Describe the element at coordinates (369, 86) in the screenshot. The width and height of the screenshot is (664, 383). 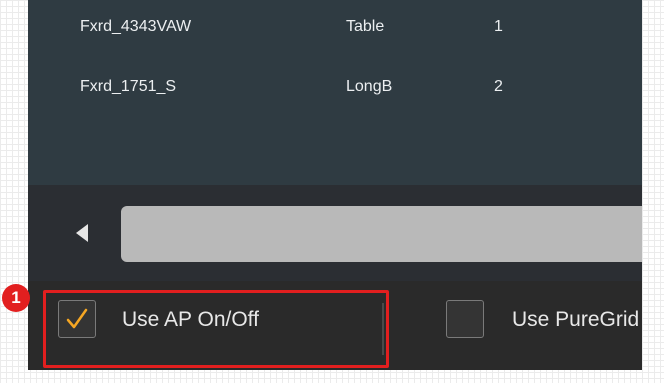
I see `row-type: LongBoard` at that location.